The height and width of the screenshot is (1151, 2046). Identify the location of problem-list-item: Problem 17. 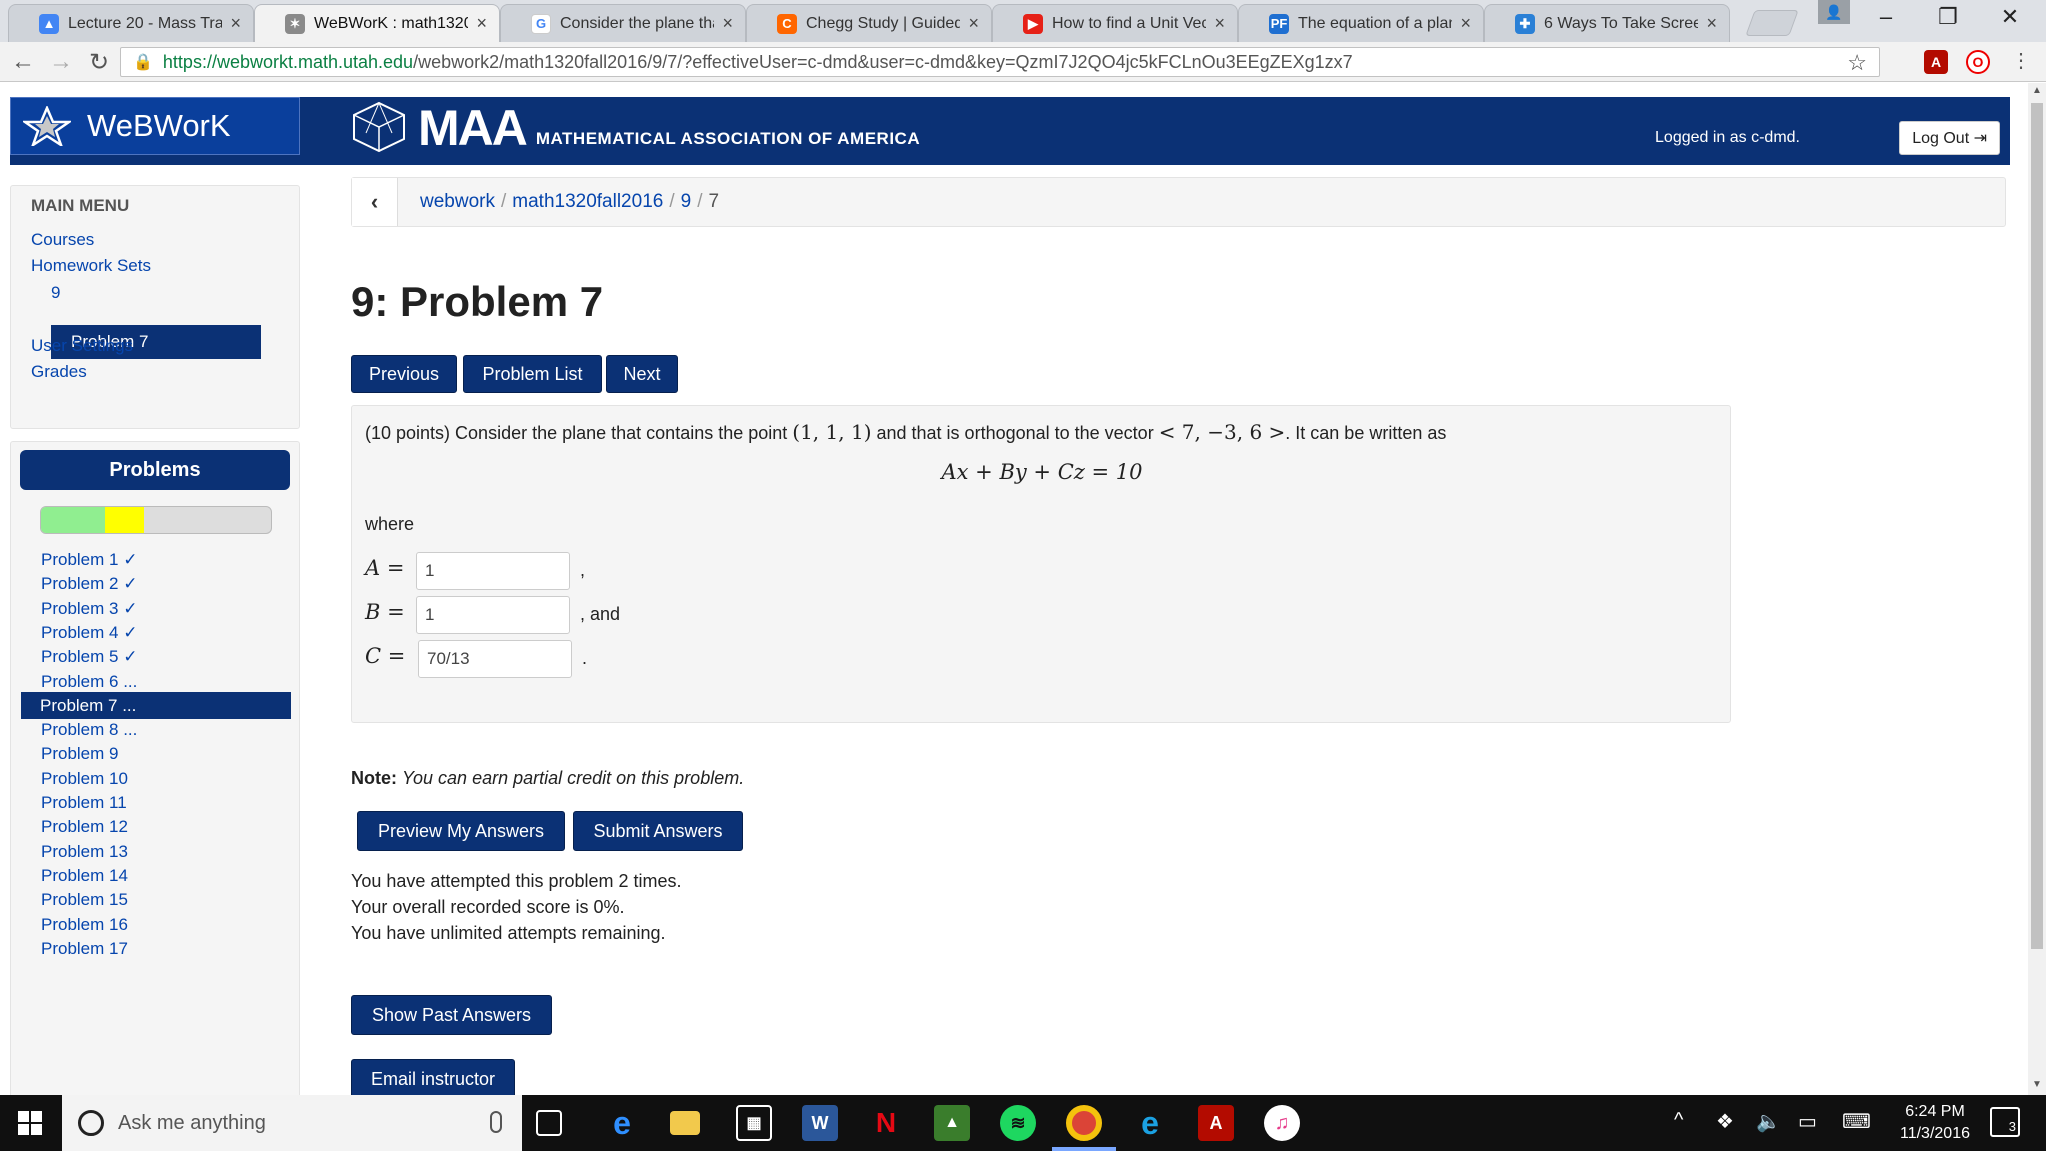
(84, 949).